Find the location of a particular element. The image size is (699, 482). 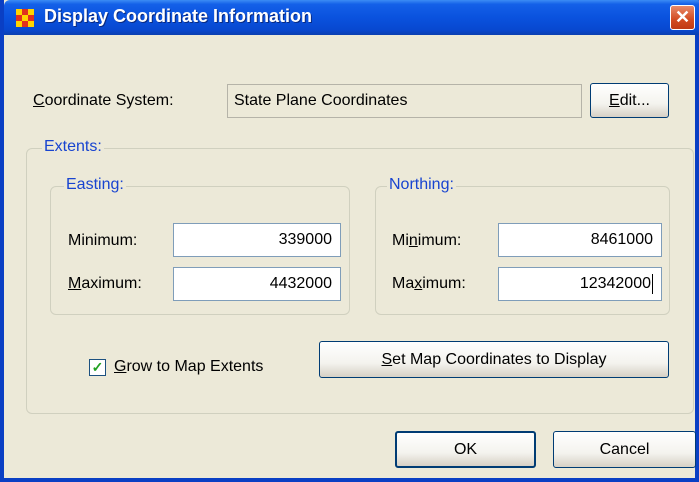

checkmark-icon: ✓ is located at coordinates (97, 367).